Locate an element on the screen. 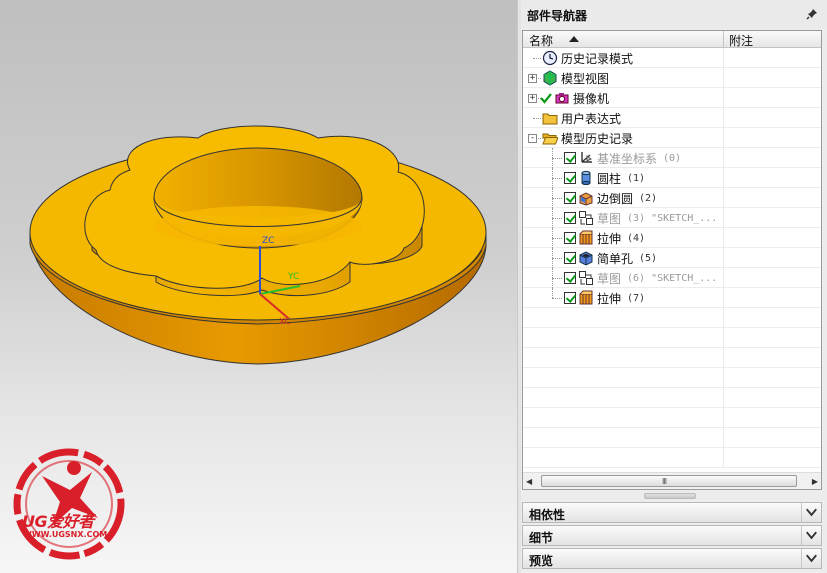  section-preview-title: 预览 is located at coordinates (541, 561).